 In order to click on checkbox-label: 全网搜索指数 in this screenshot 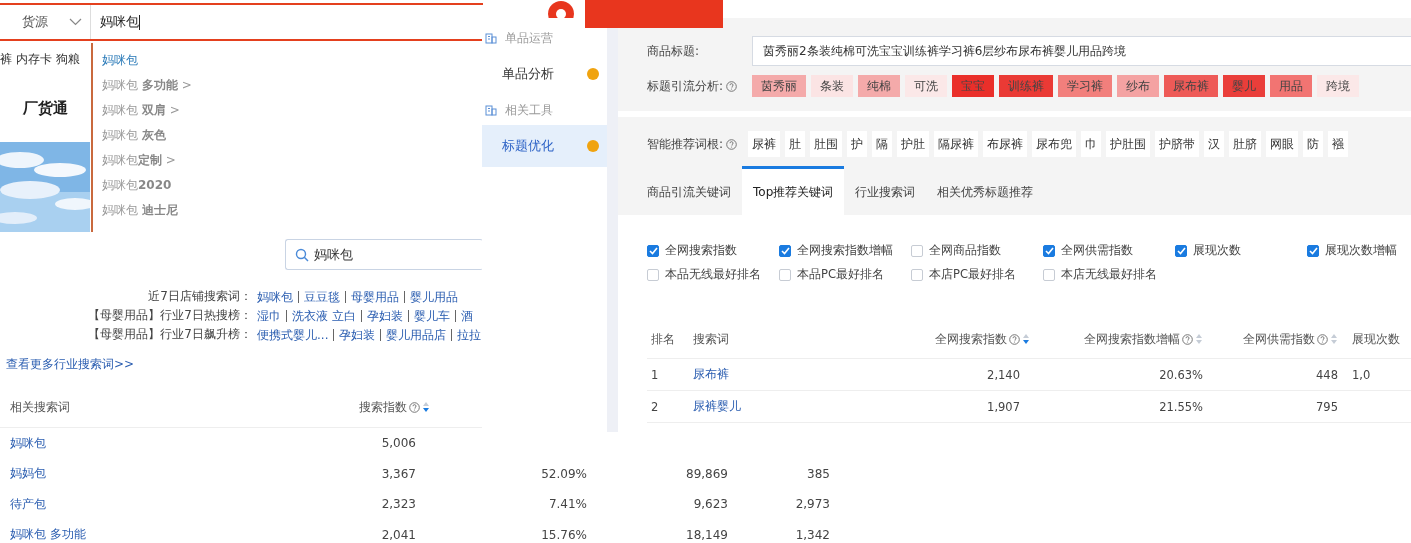, I will do `click(701, 250)`.